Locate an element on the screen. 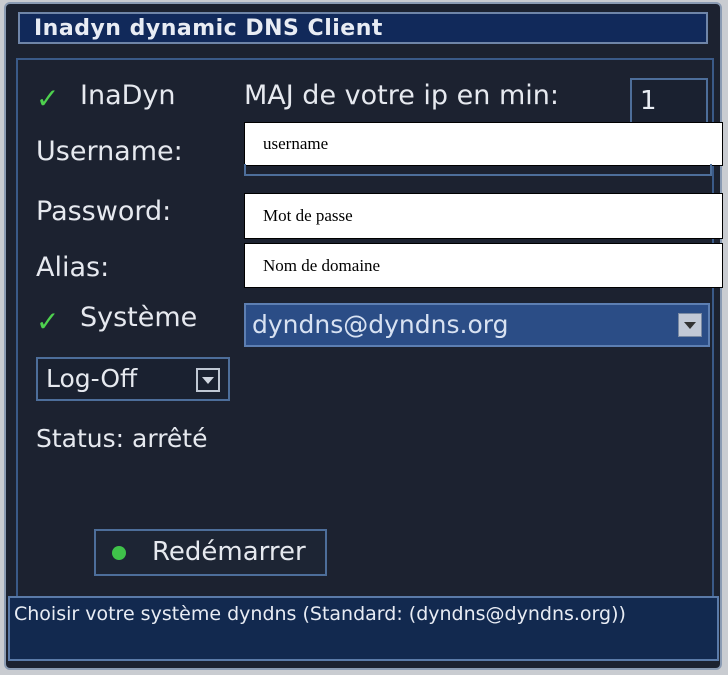 Image resolution: width=728 pixels, height=675 pixels. system-dropdown-value: dyndns@dyndns.org is located at coordinates (380, 324).